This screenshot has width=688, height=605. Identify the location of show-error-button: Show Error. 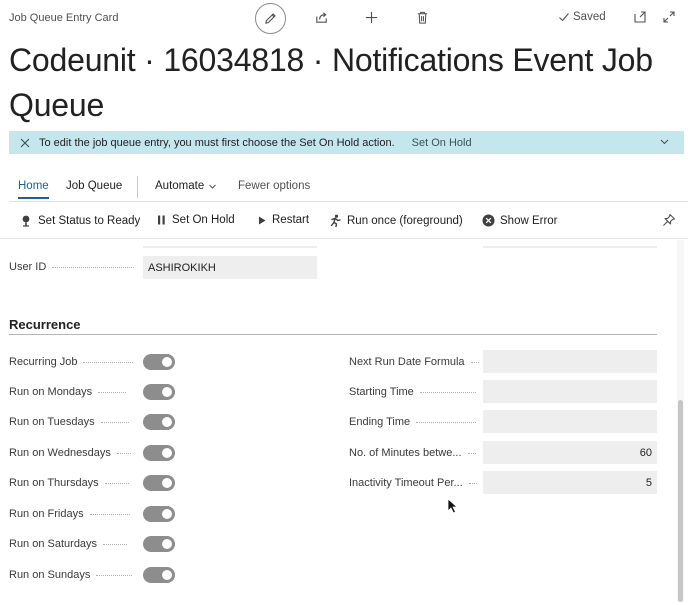
(520, 220).